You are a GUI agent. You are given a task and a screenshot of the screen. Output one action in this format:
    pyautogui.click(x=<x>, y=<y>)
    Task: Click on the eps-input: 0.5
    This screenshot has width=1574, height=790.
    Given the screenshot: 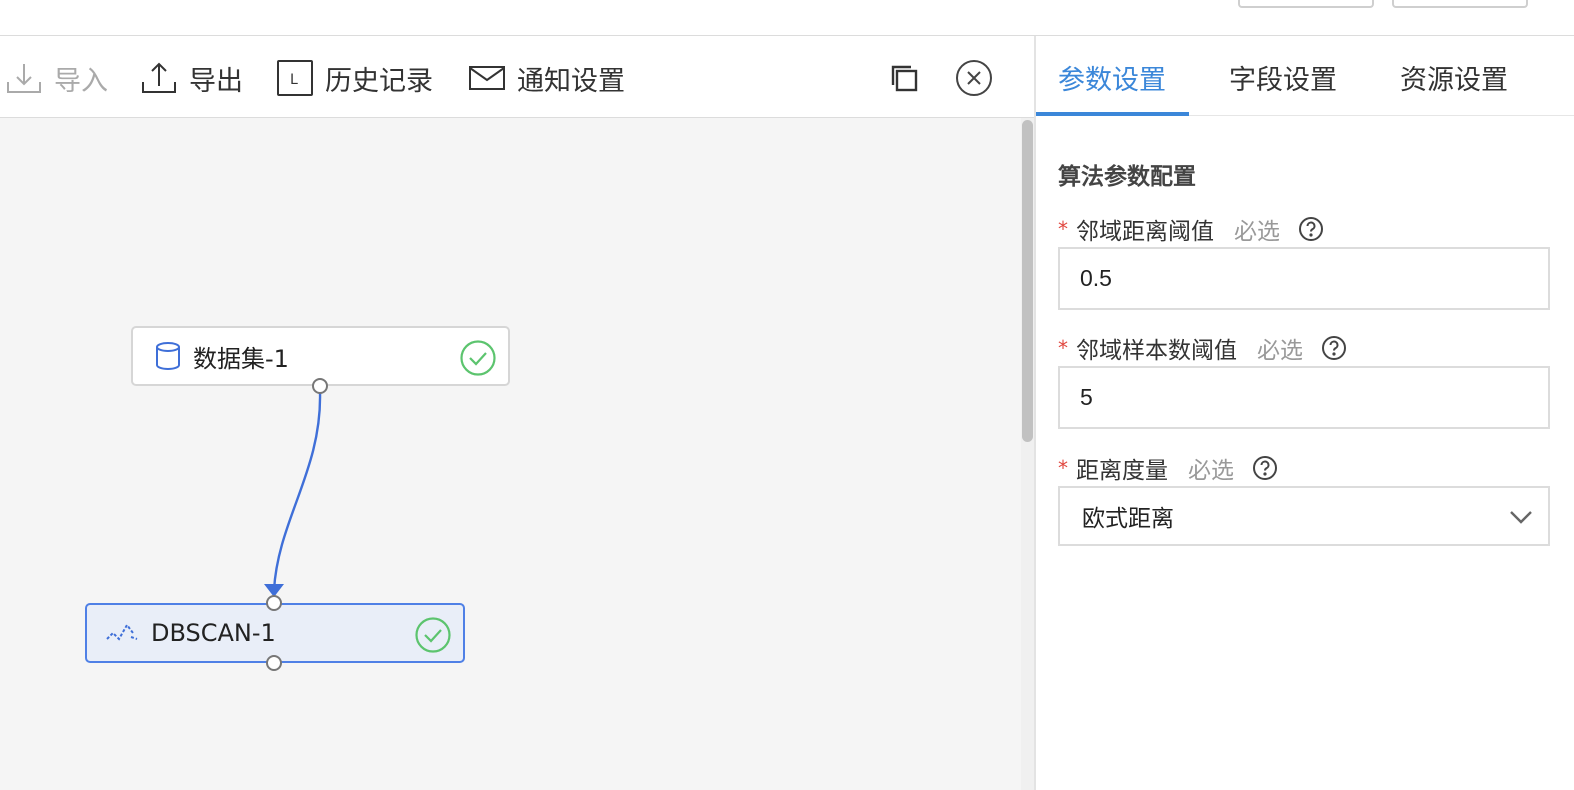 What is the action you would take?
    pyautogui.click(x=1304, y=278)
    